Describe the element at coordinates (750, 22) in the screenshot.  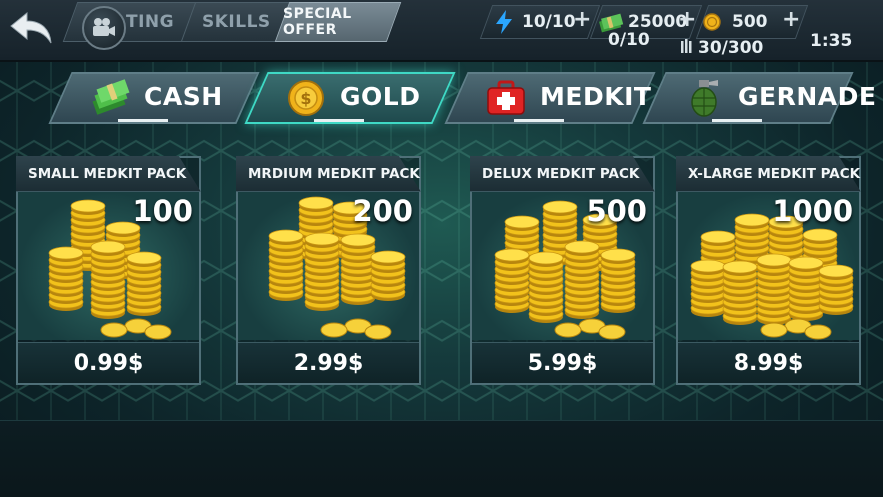
I see `gold-value: 500` at that location.